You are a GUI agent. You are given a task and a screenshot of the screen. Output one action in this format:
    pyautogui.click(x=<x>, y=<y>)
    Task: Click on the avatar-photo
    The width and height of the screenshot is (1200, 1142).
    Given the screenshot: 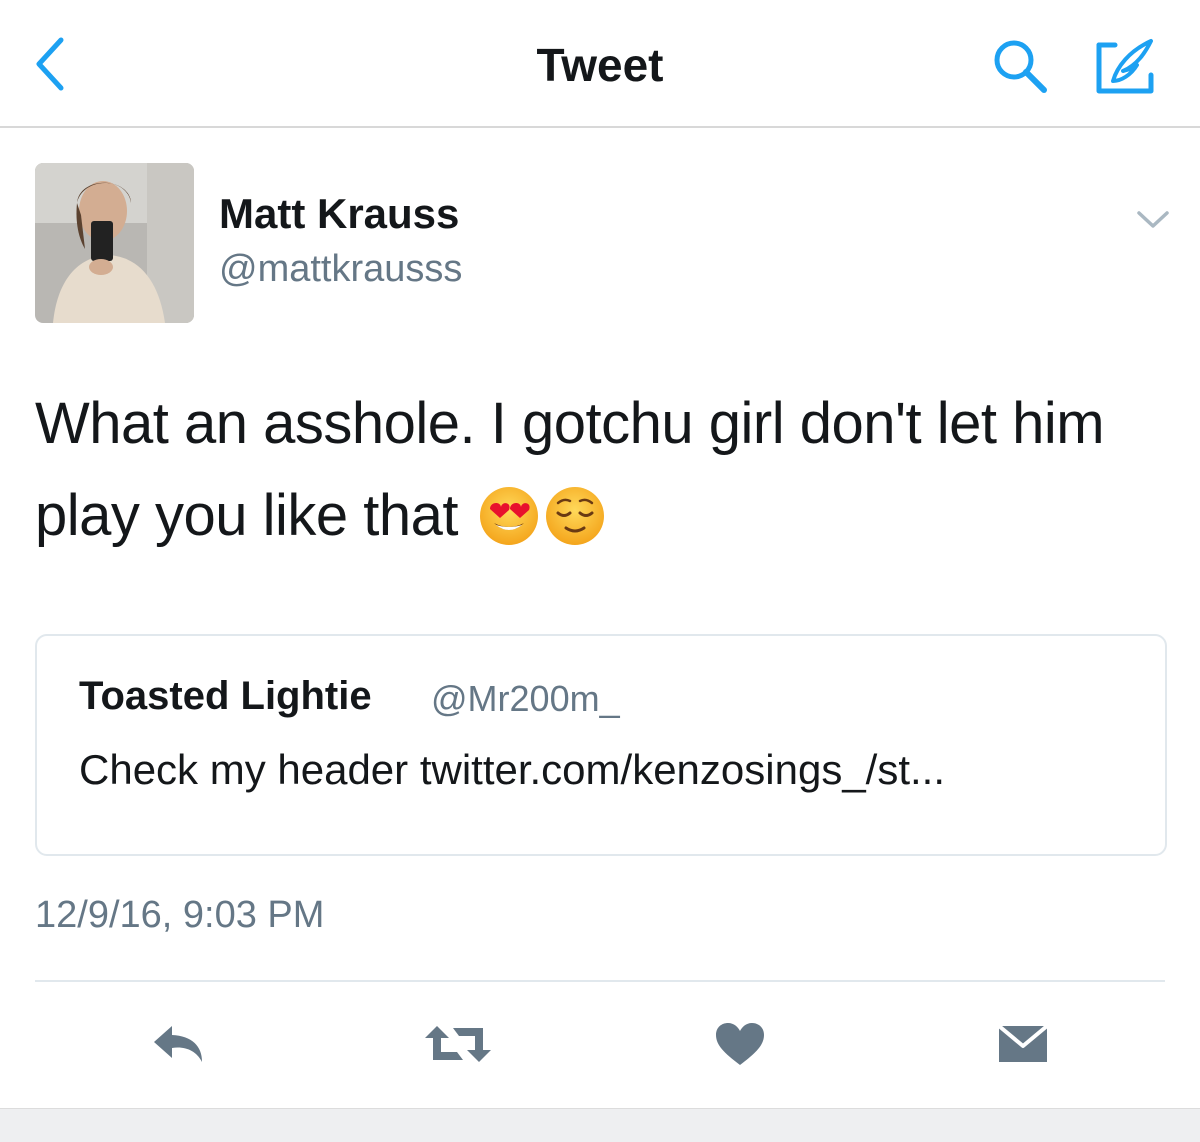 What is the action you would take?
    pyautogui.click(x=114, y=243)
    